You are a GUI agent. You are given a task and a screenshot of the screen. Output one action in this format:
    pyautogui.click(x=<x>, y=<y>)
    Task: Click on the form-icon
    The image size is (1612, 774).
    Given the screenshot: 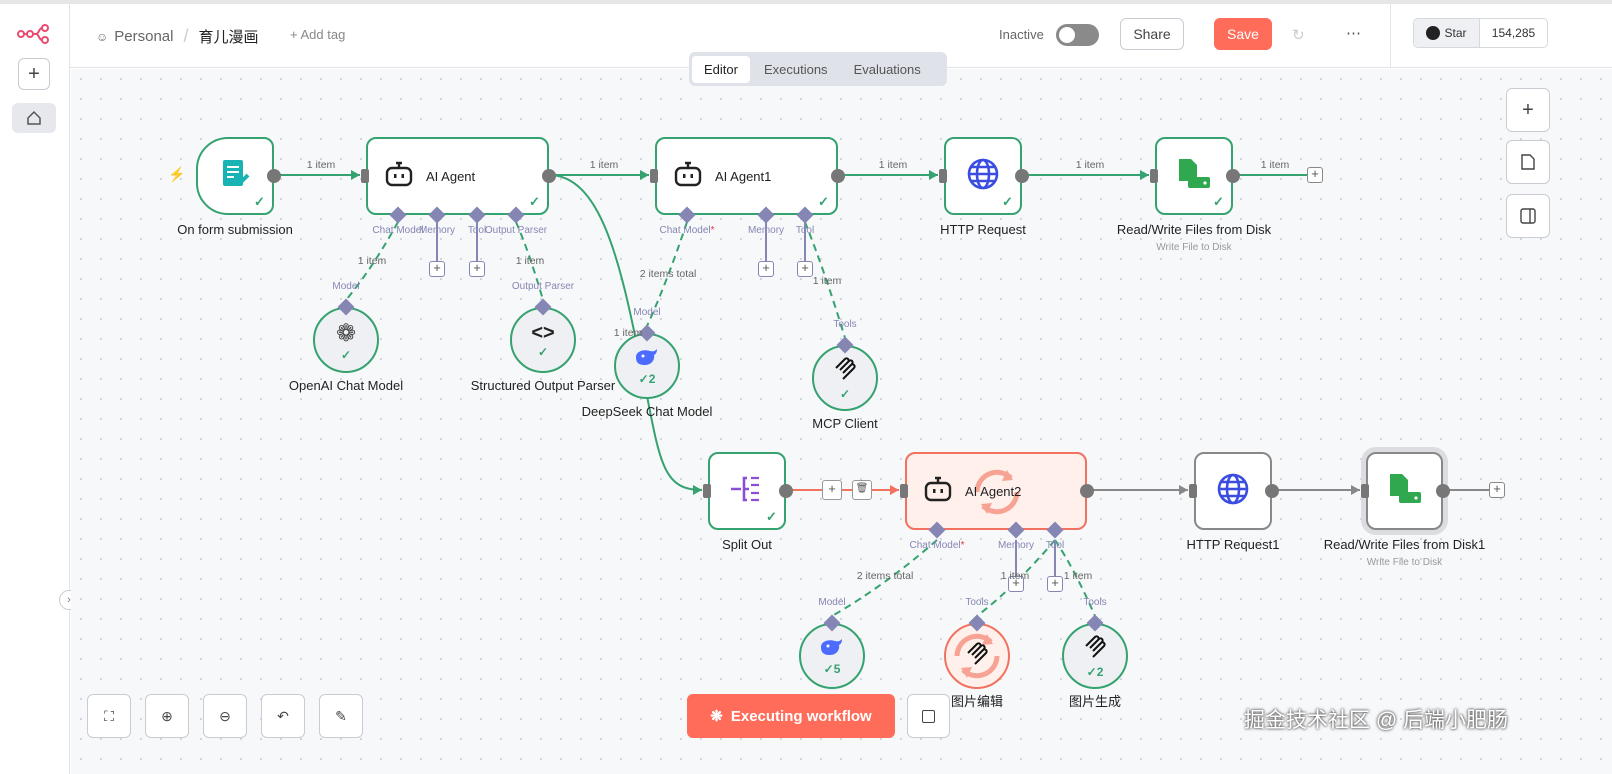 What is the action you would take?
    pyautogui.click(x=235, y=176)
    